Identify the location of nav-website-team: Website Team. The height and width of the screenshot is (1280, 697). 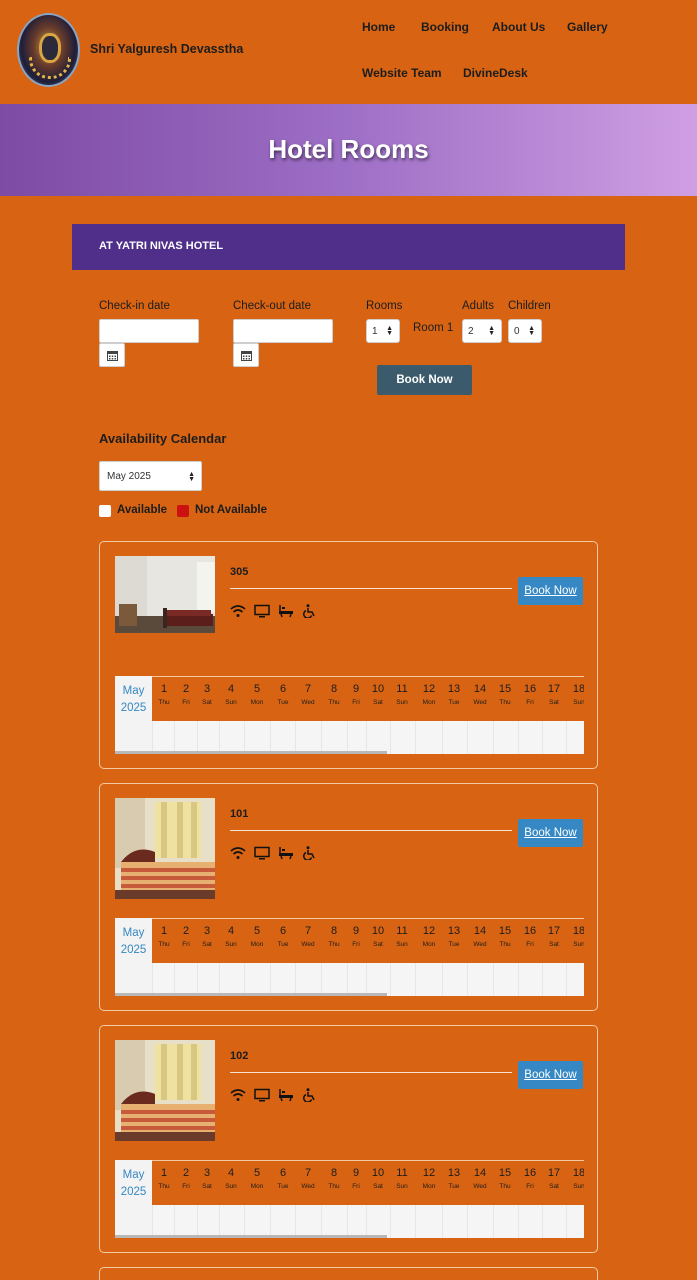
(402, 73).